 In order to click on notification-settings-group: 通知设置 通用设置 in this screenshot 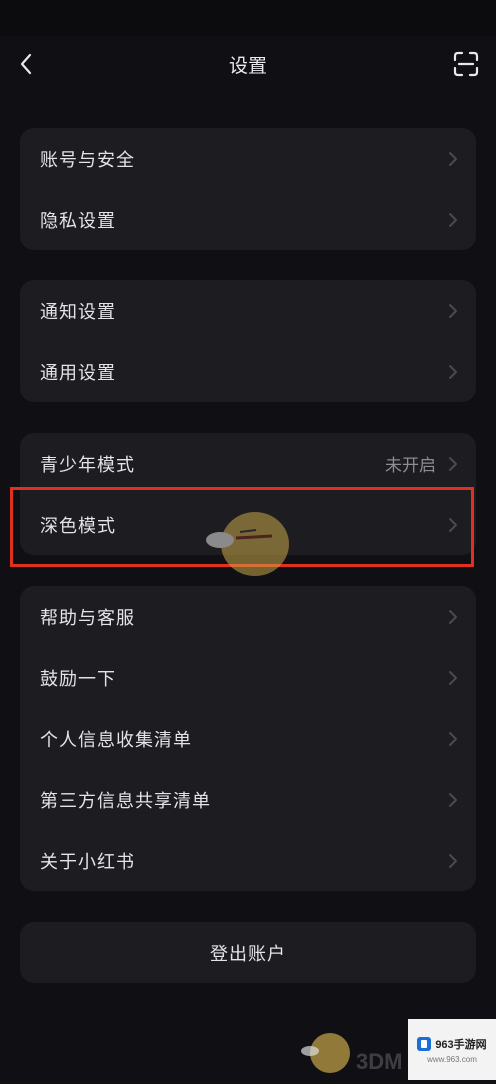, I will do `click(248, 341)`.